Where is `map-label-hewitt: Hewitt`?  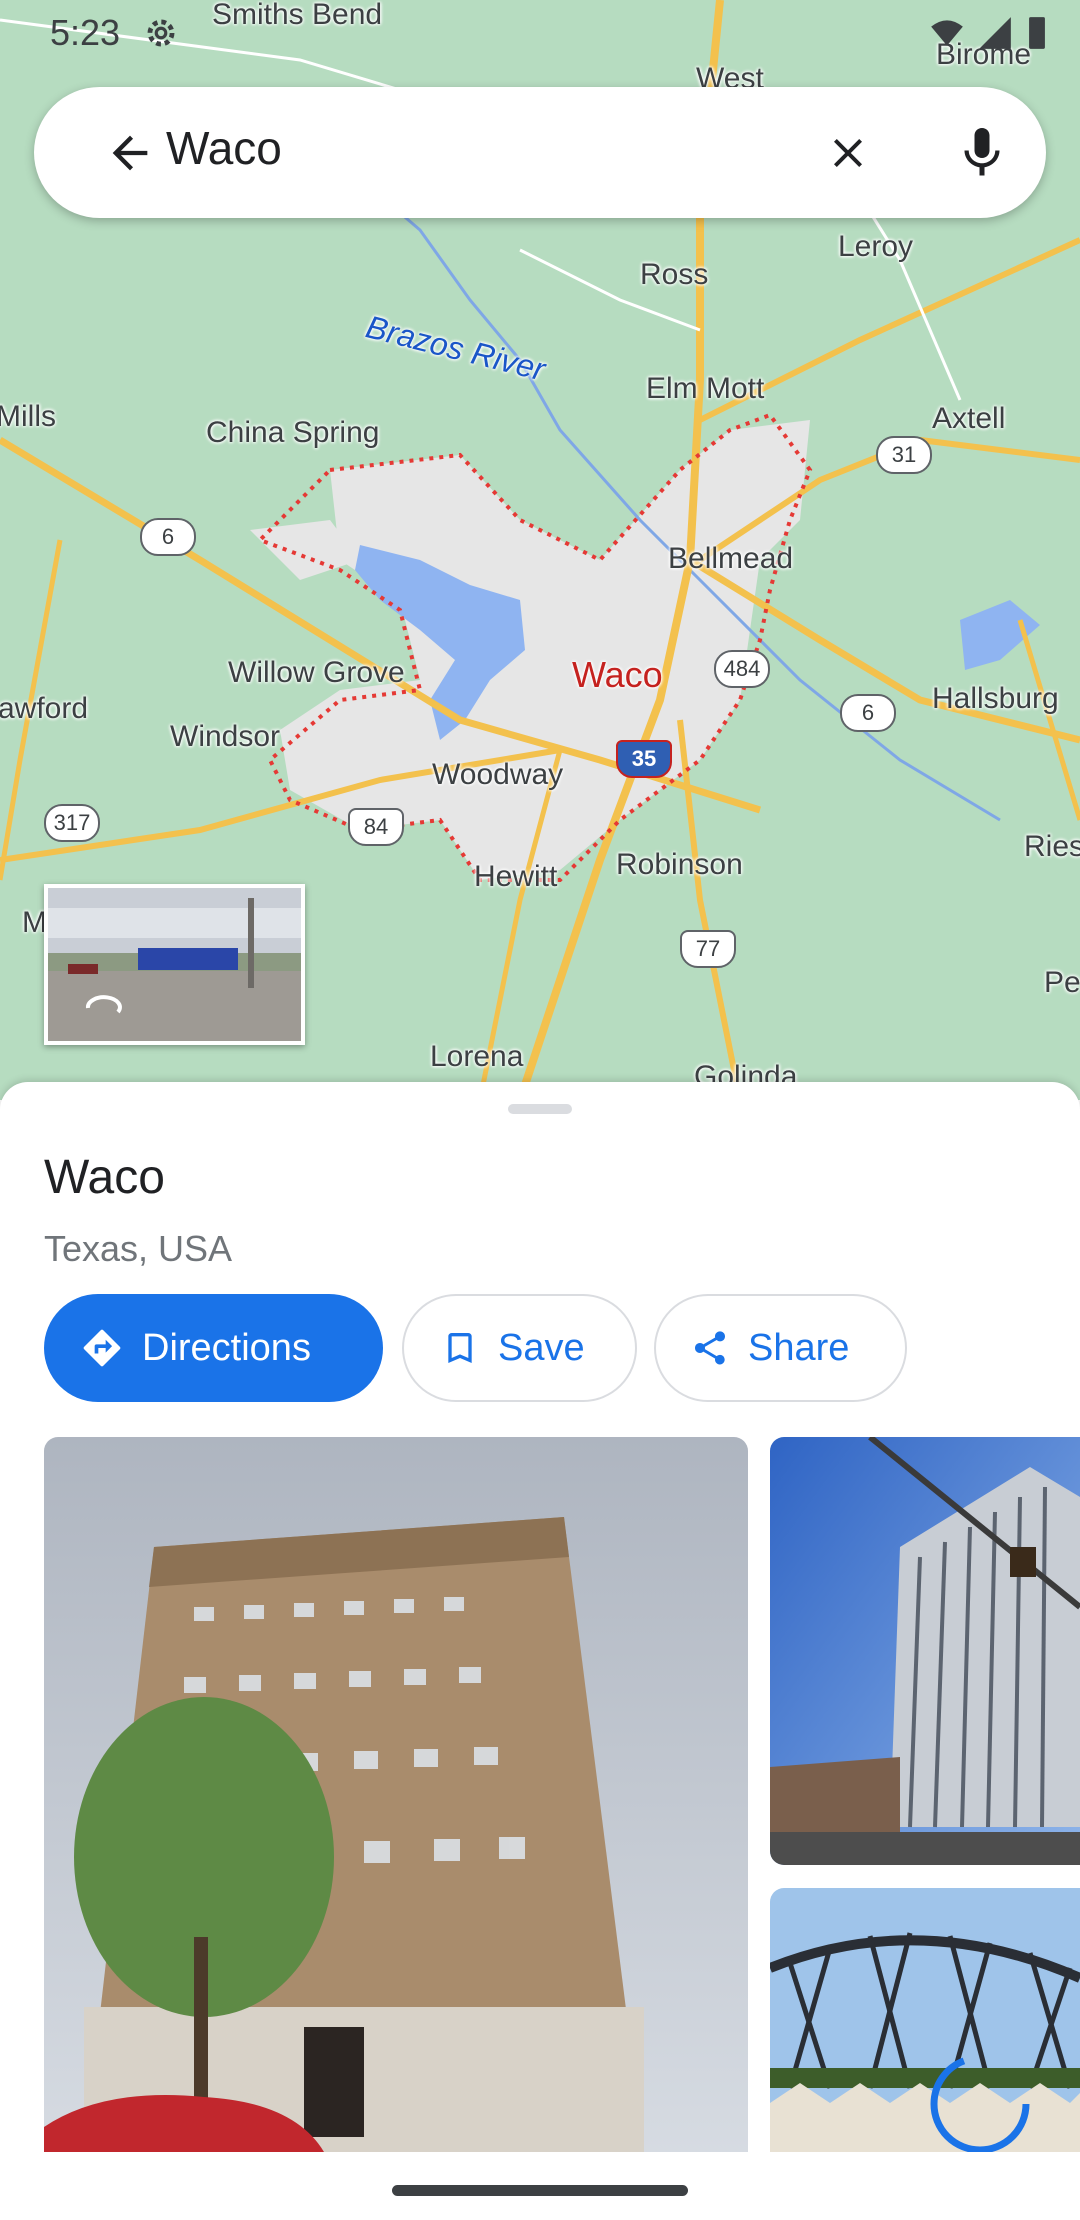
map-label-hewitt: Hewitt is located at coordinates (516, 876).